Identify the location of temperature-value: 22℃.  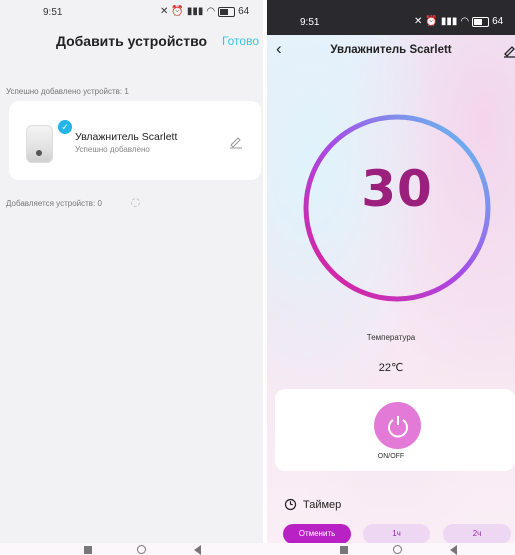
(391, 368).